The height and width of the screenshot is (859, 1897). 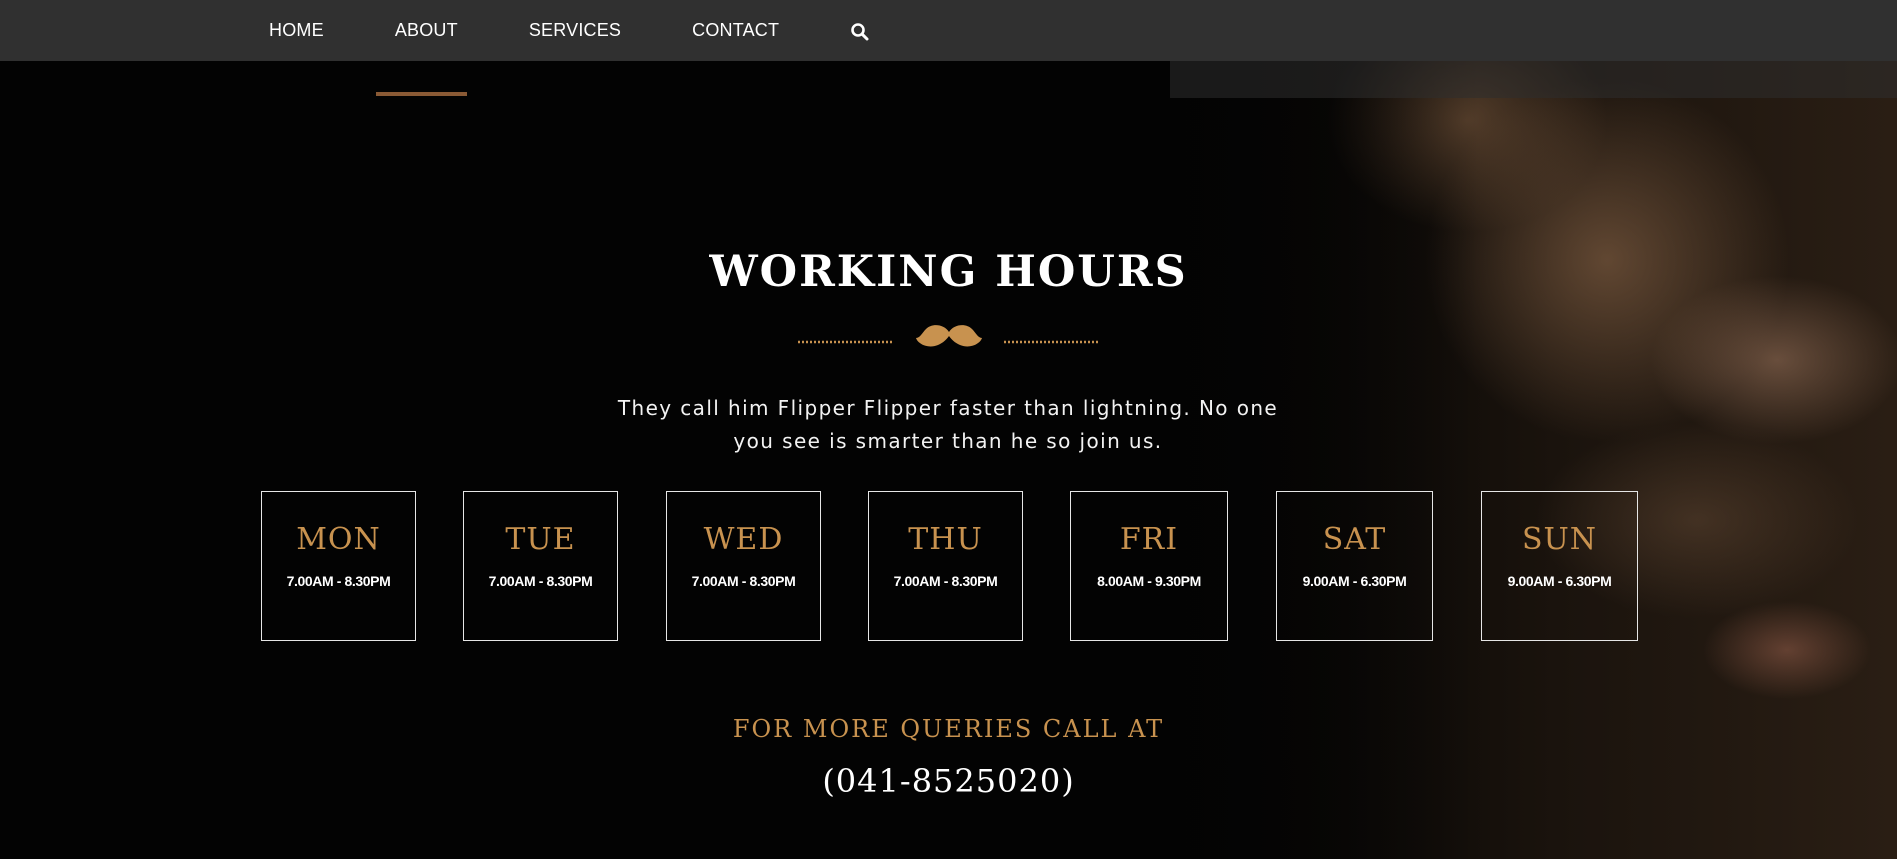 What do you see at coordinates (1149, 581) in the screenshot?
I see `day-hours: 8.00AM - 9.30PM` at bounding box center [1149, 581].